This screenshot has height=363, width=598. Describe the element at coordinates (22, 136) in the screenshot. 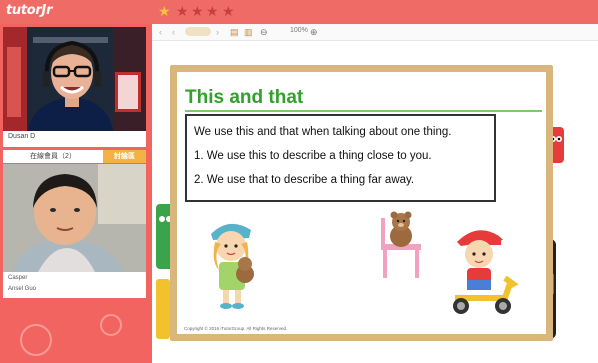

I see `teacher-name: Dusan D` at that location.